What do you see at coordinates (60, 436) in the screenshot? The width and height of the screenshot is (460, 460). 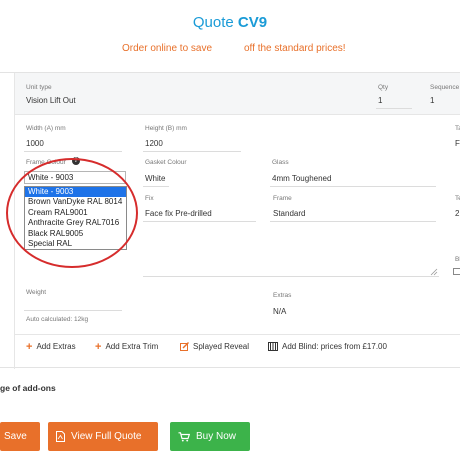 I see `pdf-icon` at bounding box center [60, 436].